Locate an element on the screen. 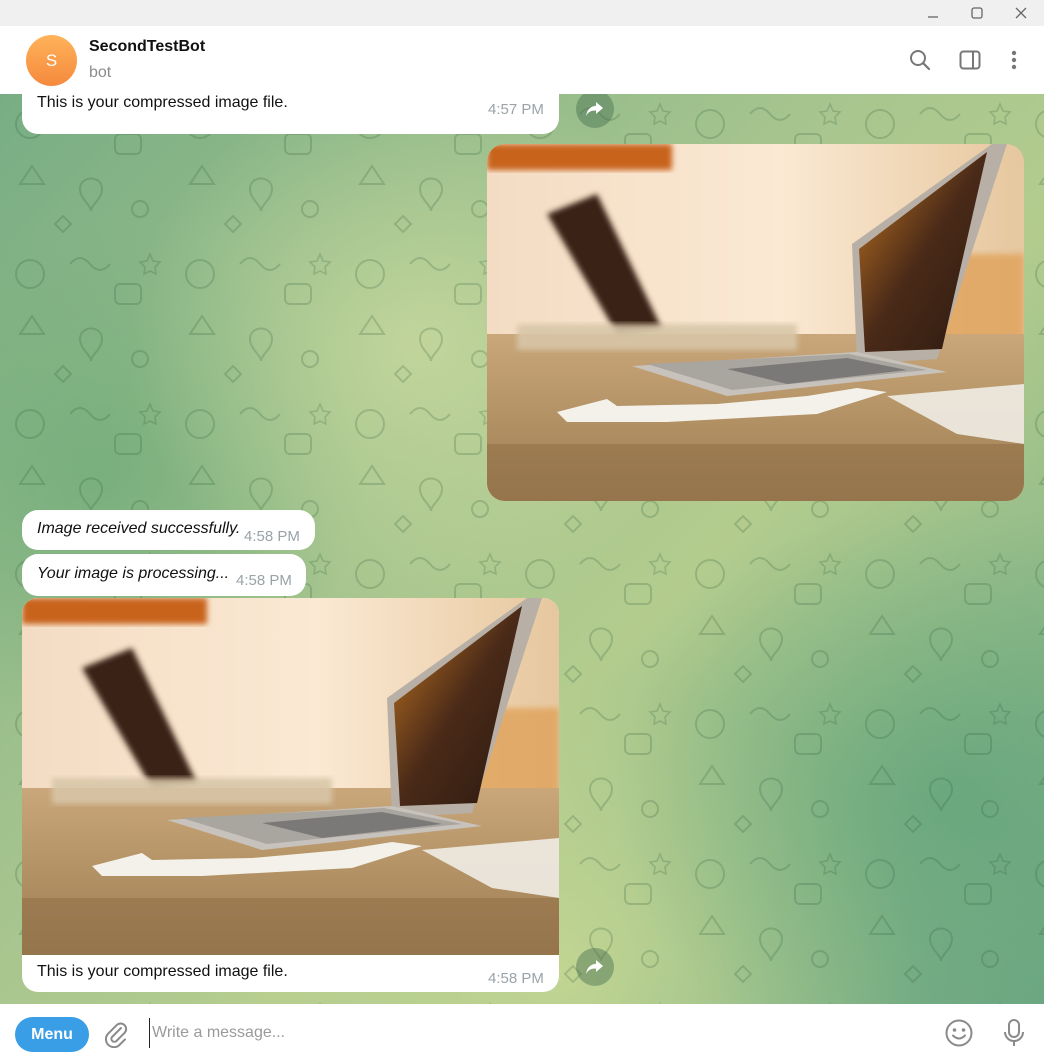  window-titlebar is located at coordinates (522, 13).